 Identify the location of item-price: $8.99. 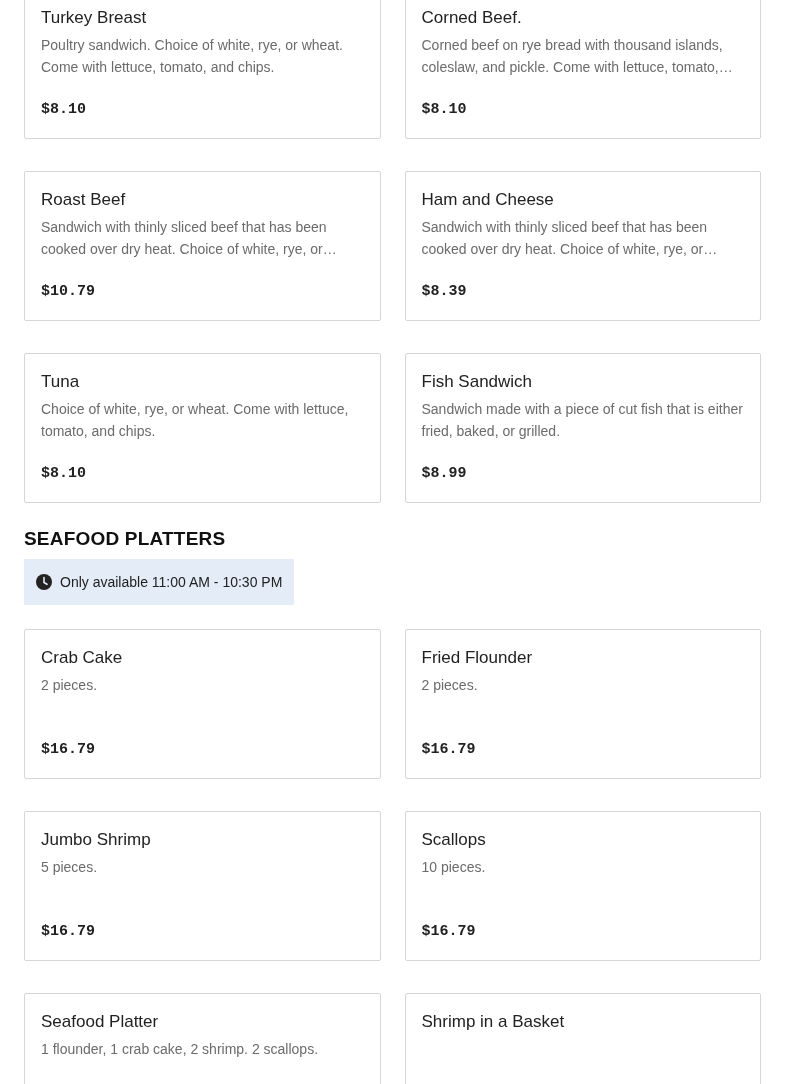
(444, 474).